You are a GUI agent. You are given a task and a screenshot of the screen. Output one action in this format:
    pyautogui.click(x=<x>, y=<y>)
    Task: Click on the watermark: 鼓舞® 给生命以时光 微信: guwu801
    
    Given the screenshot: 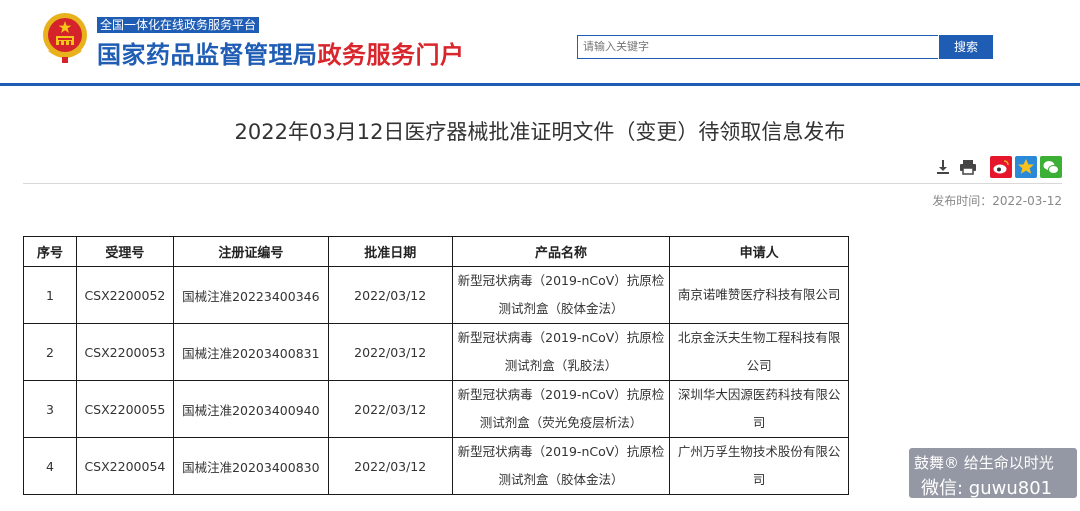 What is the action you would take?
    pyautogui.click(x=993, y=473)
    